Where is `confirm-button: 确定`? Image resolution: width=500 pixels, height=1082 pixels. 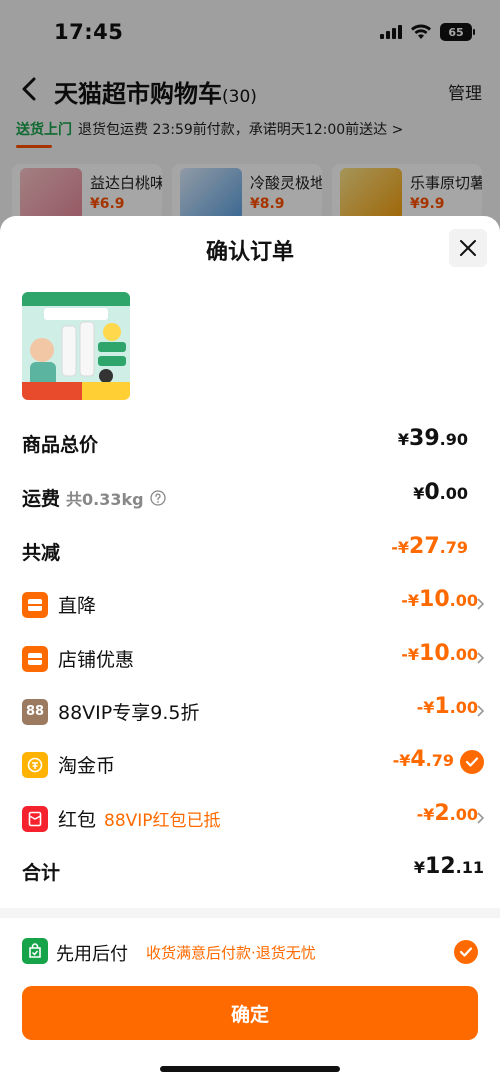 confirm-button: 确定 is located at coordinates (250, 1013).